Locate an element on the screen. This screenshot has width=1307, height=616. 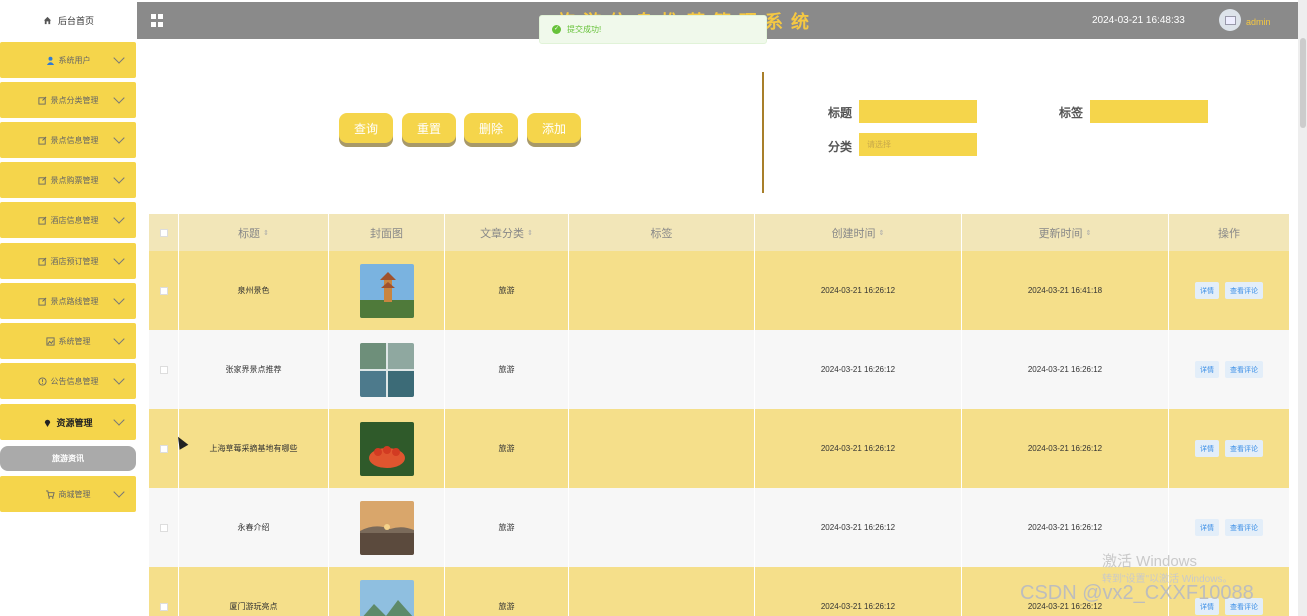
query-button: 查询 is located at coordinates (366, 128).